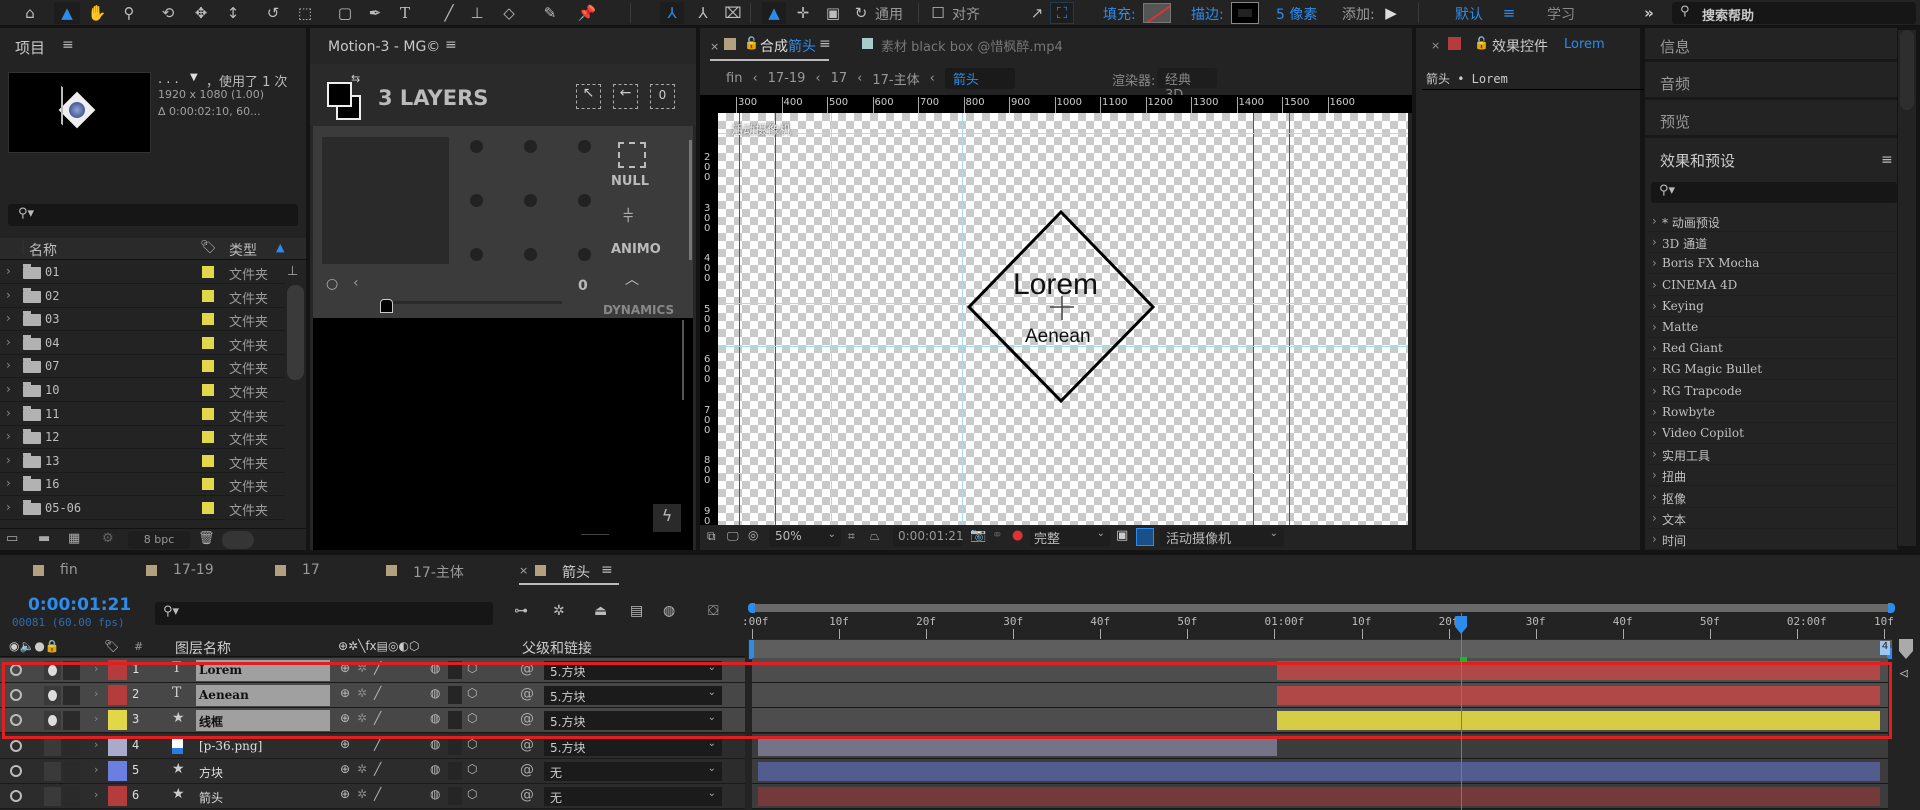 This screenshot has height=810, width=1920. I want to click on back-arrow-icon: ←, so click(625, 96).